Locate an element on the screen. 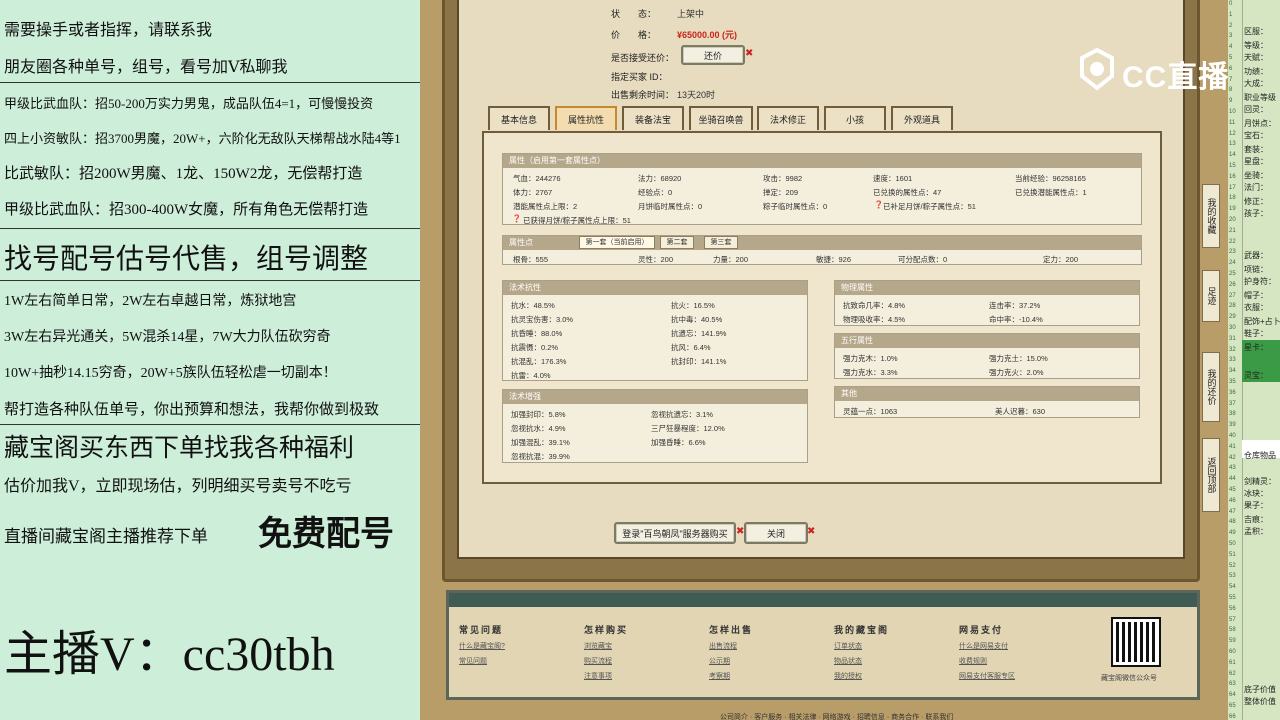  row-number: 27 is located at coordinates (1232, 295).